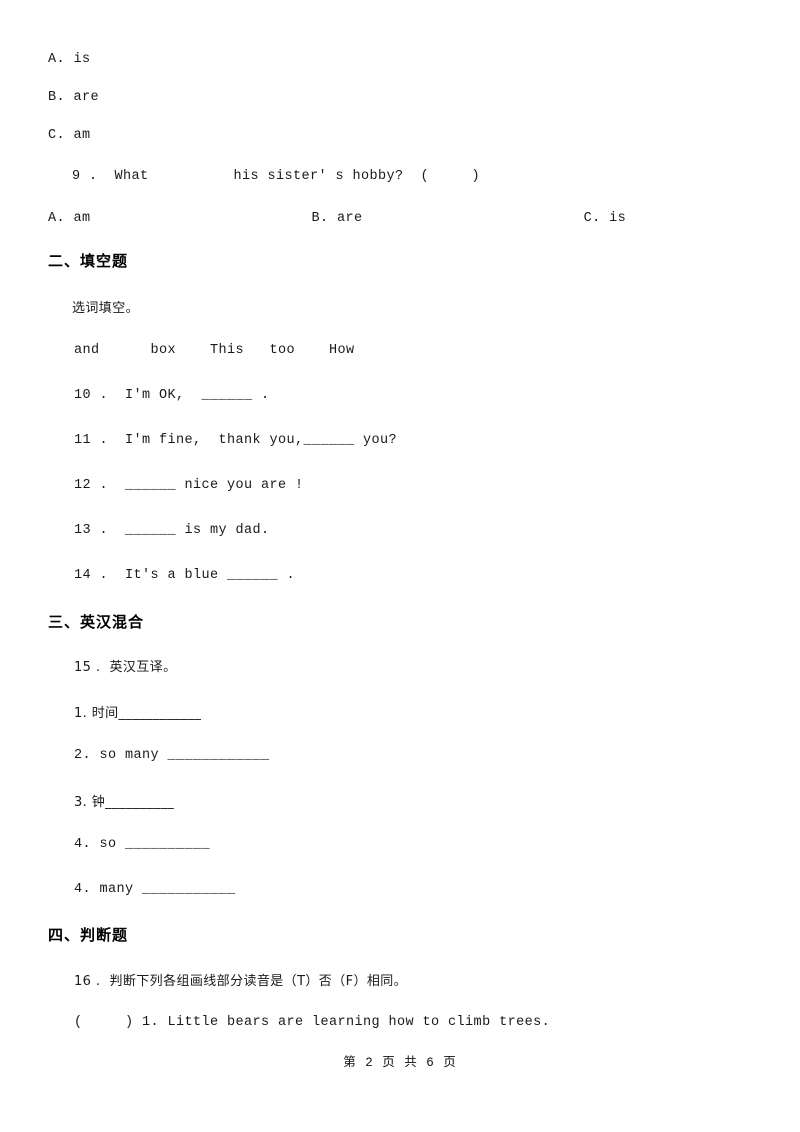 This screenshot has width=800, height=1132. Describe the element at coordinates (214, 350) in the screenshot. I see `section-2-word-bank: and box This too How` at that location.